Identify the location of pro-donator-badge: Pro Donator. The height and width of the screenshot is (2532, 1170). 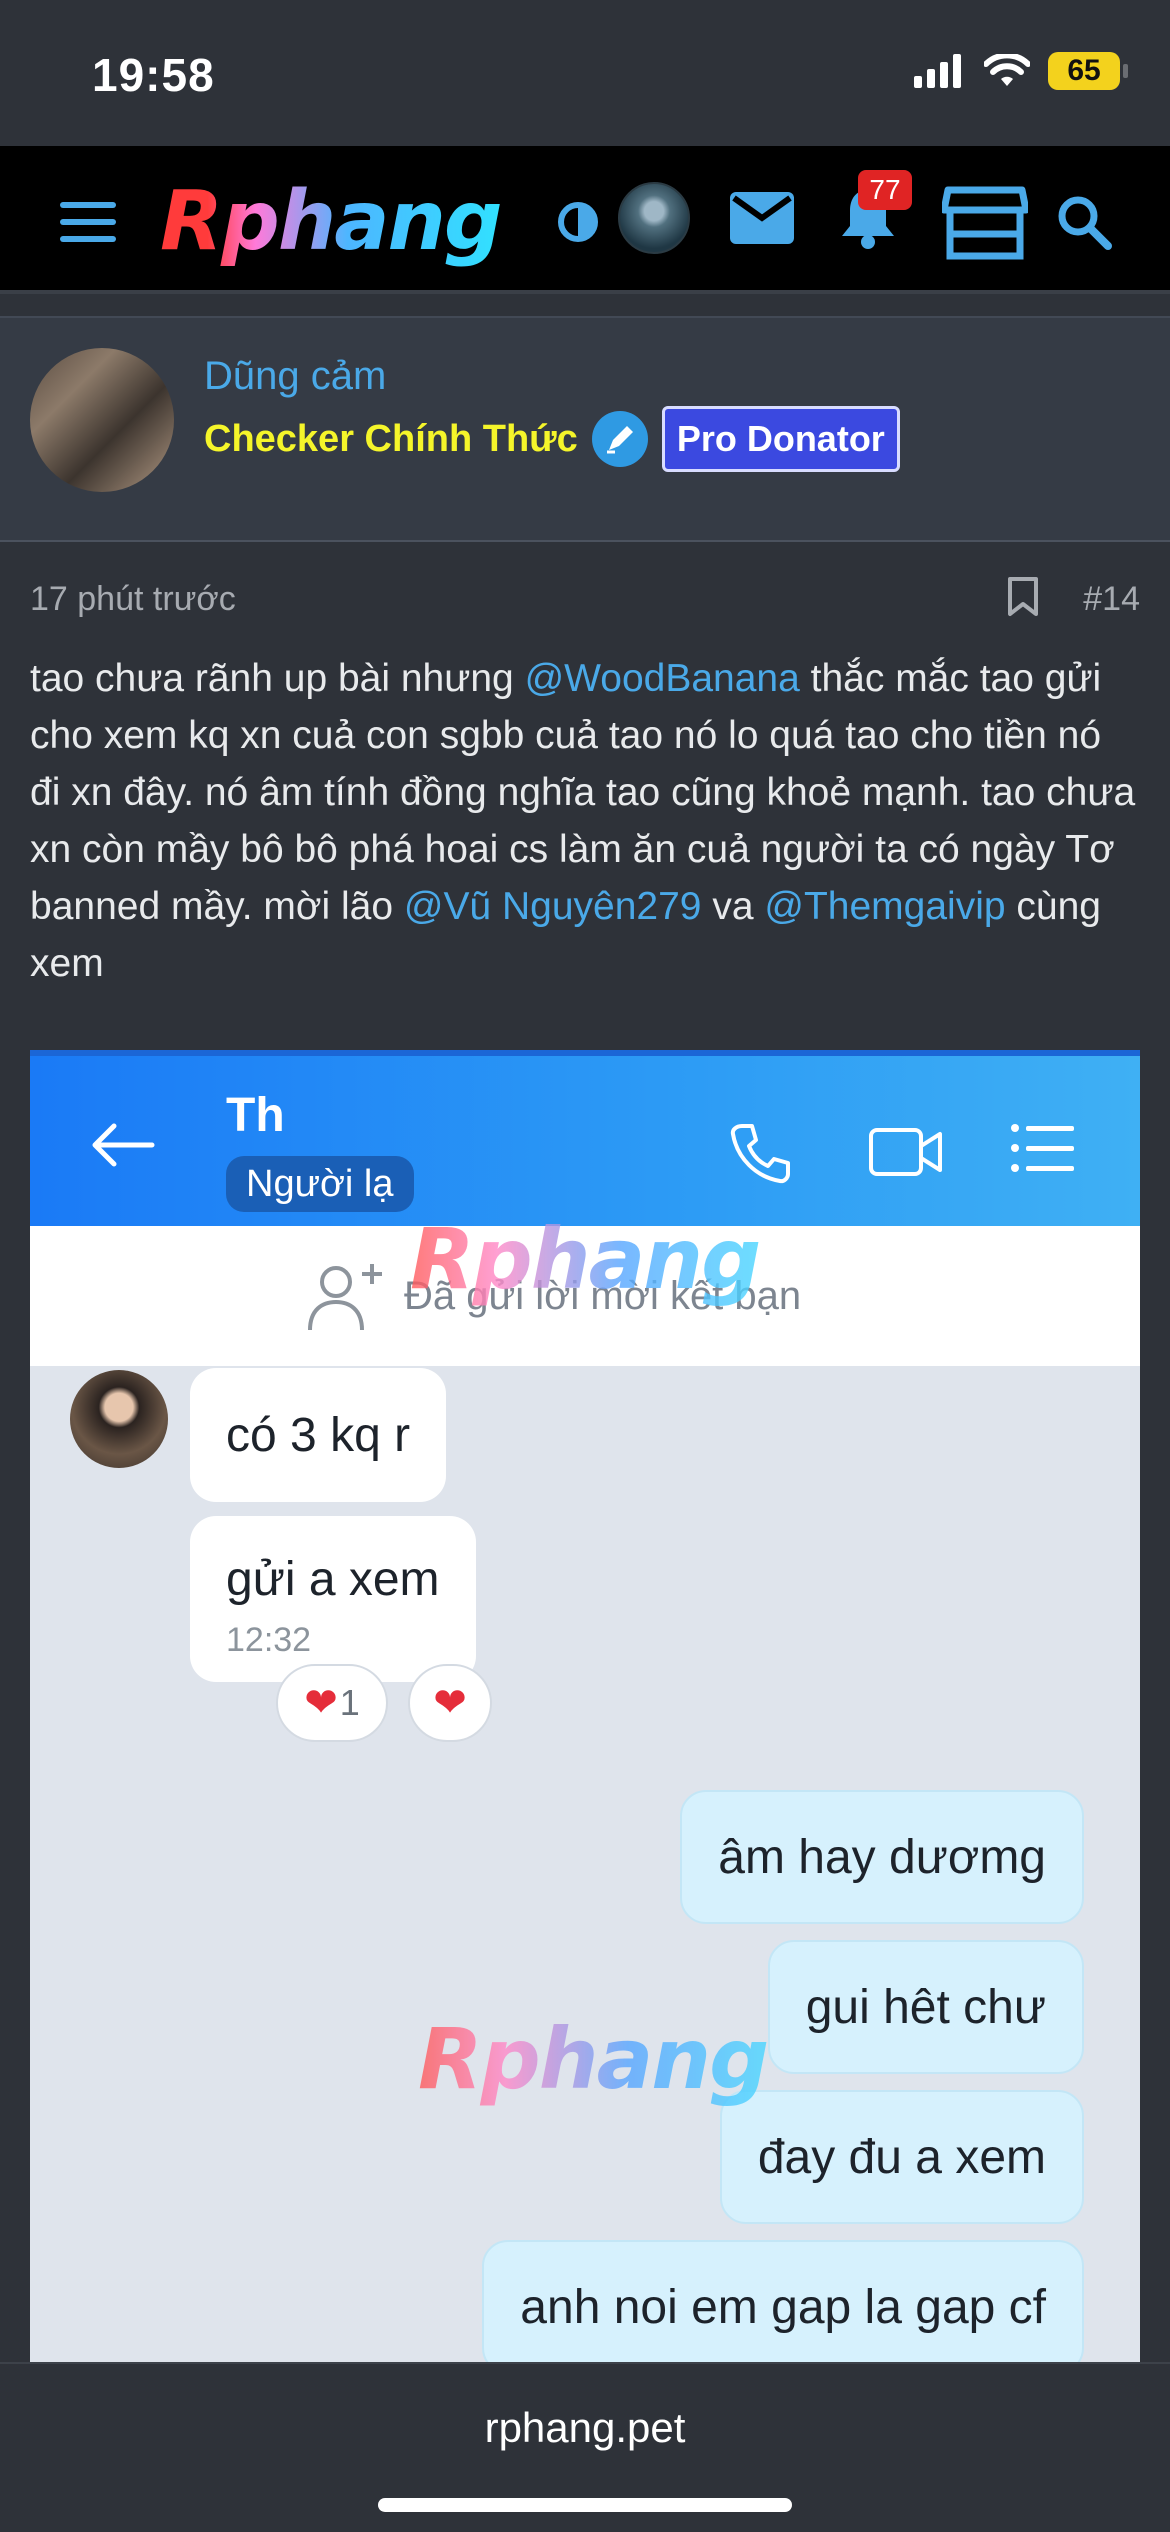
(780, 439).